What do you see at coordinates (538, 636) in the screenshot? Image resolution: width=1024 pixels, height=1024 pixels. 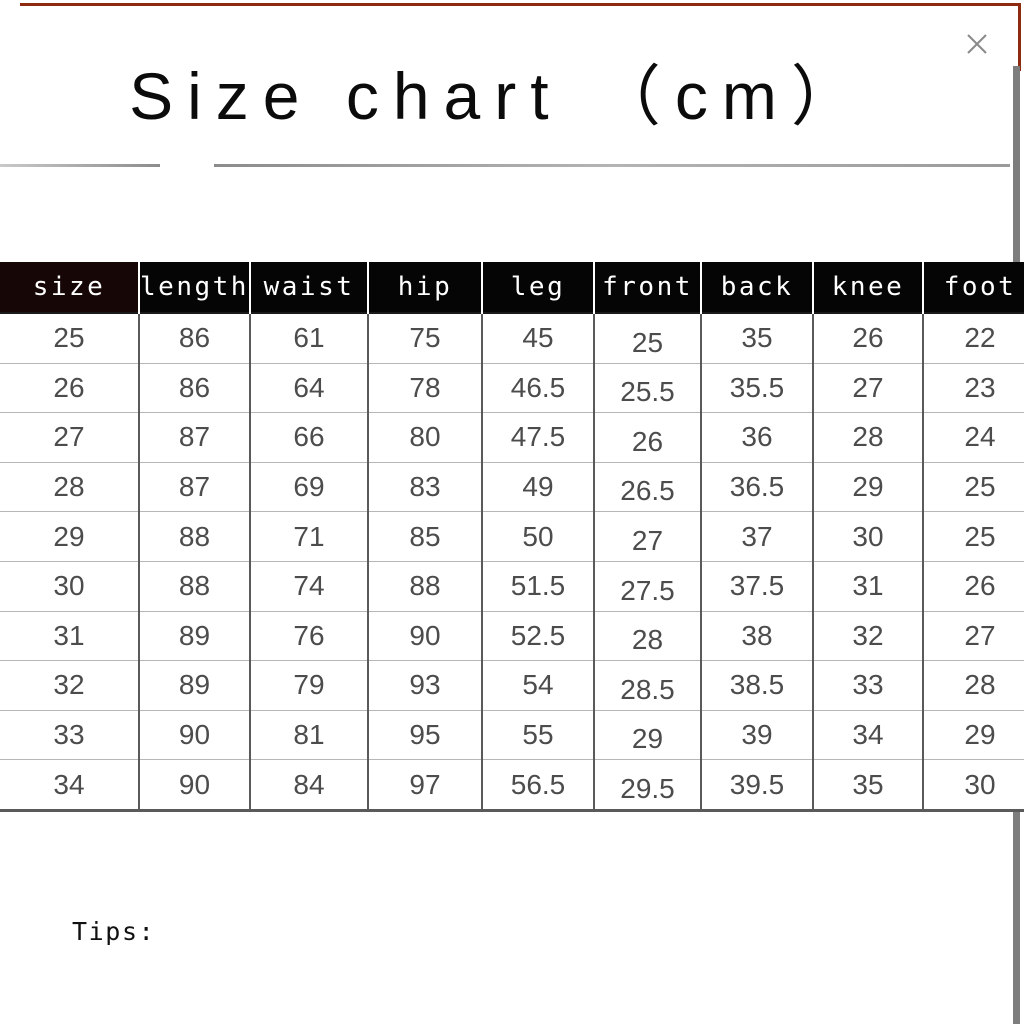 I see `cell-leg-31: 52.5` at bounding box center [538, 636].